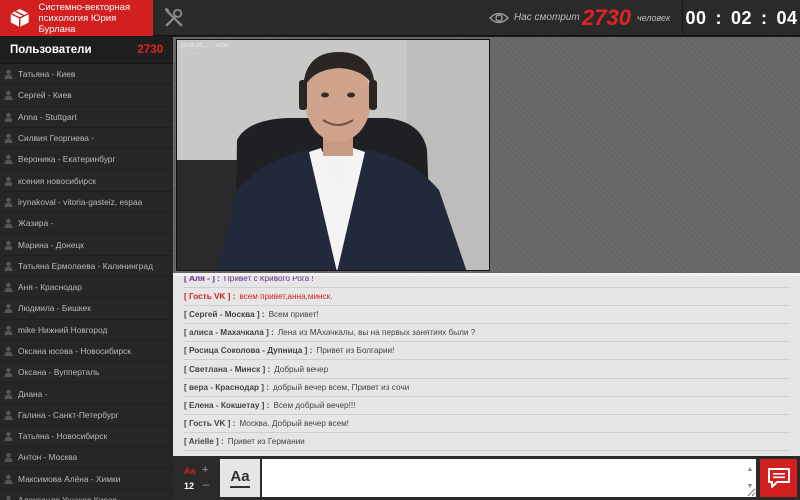  Describe the element at coordinates (50, 287) in the screenshot. I see `user-name: Аня - Краснодар` at that location.